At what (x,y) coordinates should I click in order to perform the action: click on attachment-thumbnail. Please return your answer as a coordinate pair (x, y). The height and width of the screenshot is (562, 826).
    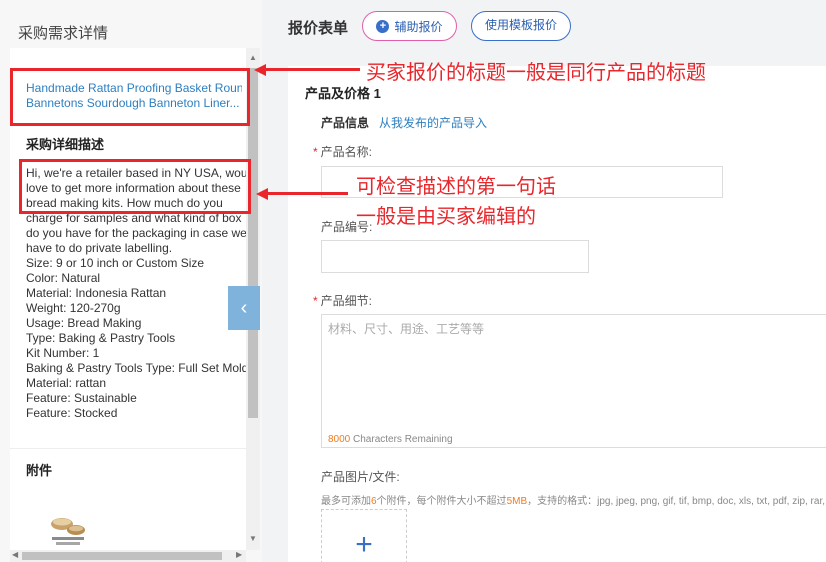
    Looking at the image, I should click on (68, 530).